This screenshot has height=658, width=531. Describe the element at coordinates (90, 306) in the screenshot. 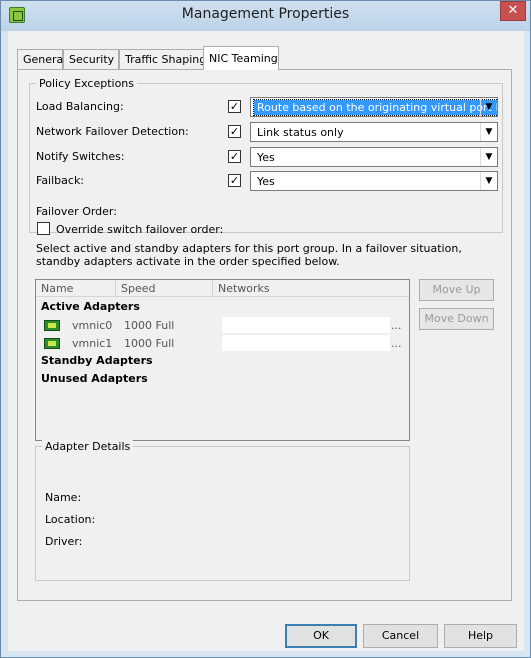

I see `active-adapters-heading: Active Adapters` at that location.